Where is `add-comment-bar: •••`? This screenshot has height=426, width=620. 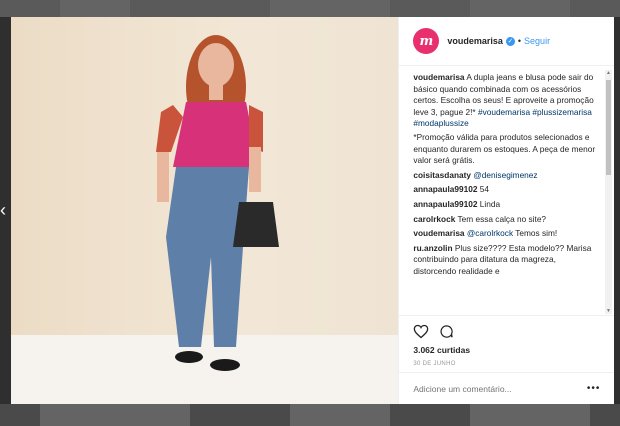
add-comment-bar: ••• is located at coordinates (507, 388).